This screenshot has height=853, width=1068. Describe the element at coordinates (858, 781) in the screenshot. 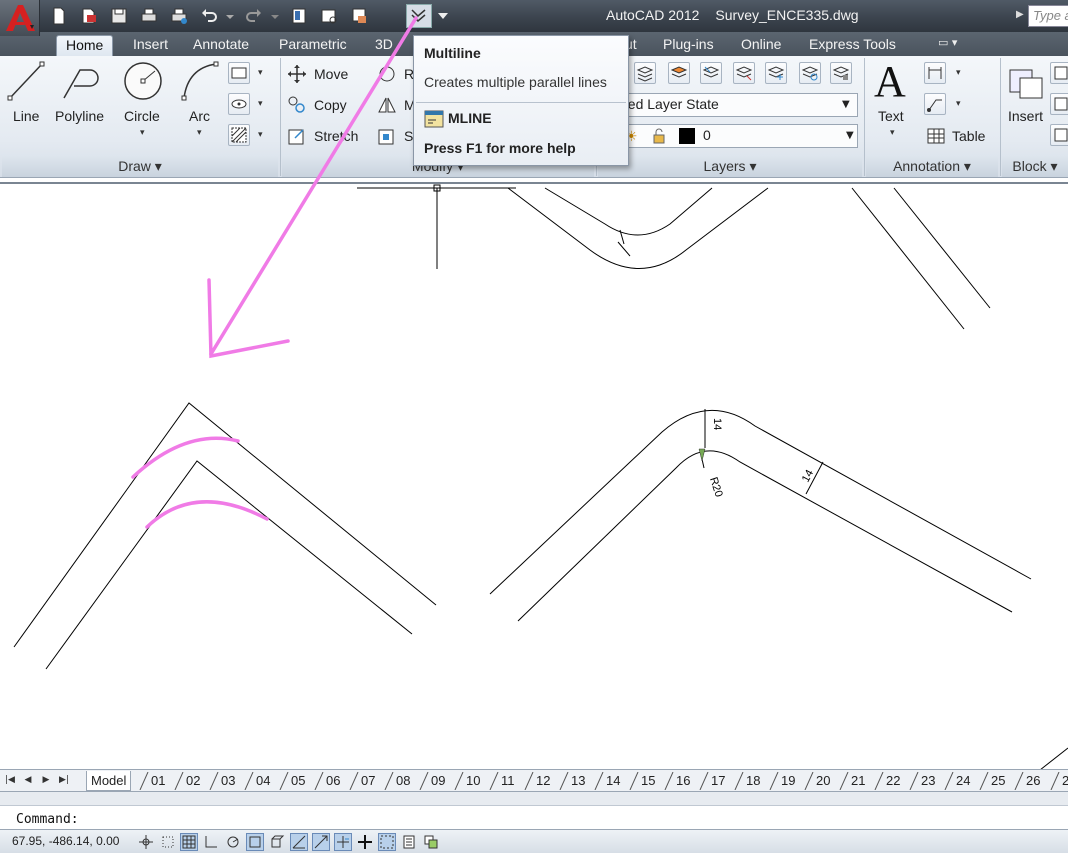

I see `layout-tab: 21` at that location.